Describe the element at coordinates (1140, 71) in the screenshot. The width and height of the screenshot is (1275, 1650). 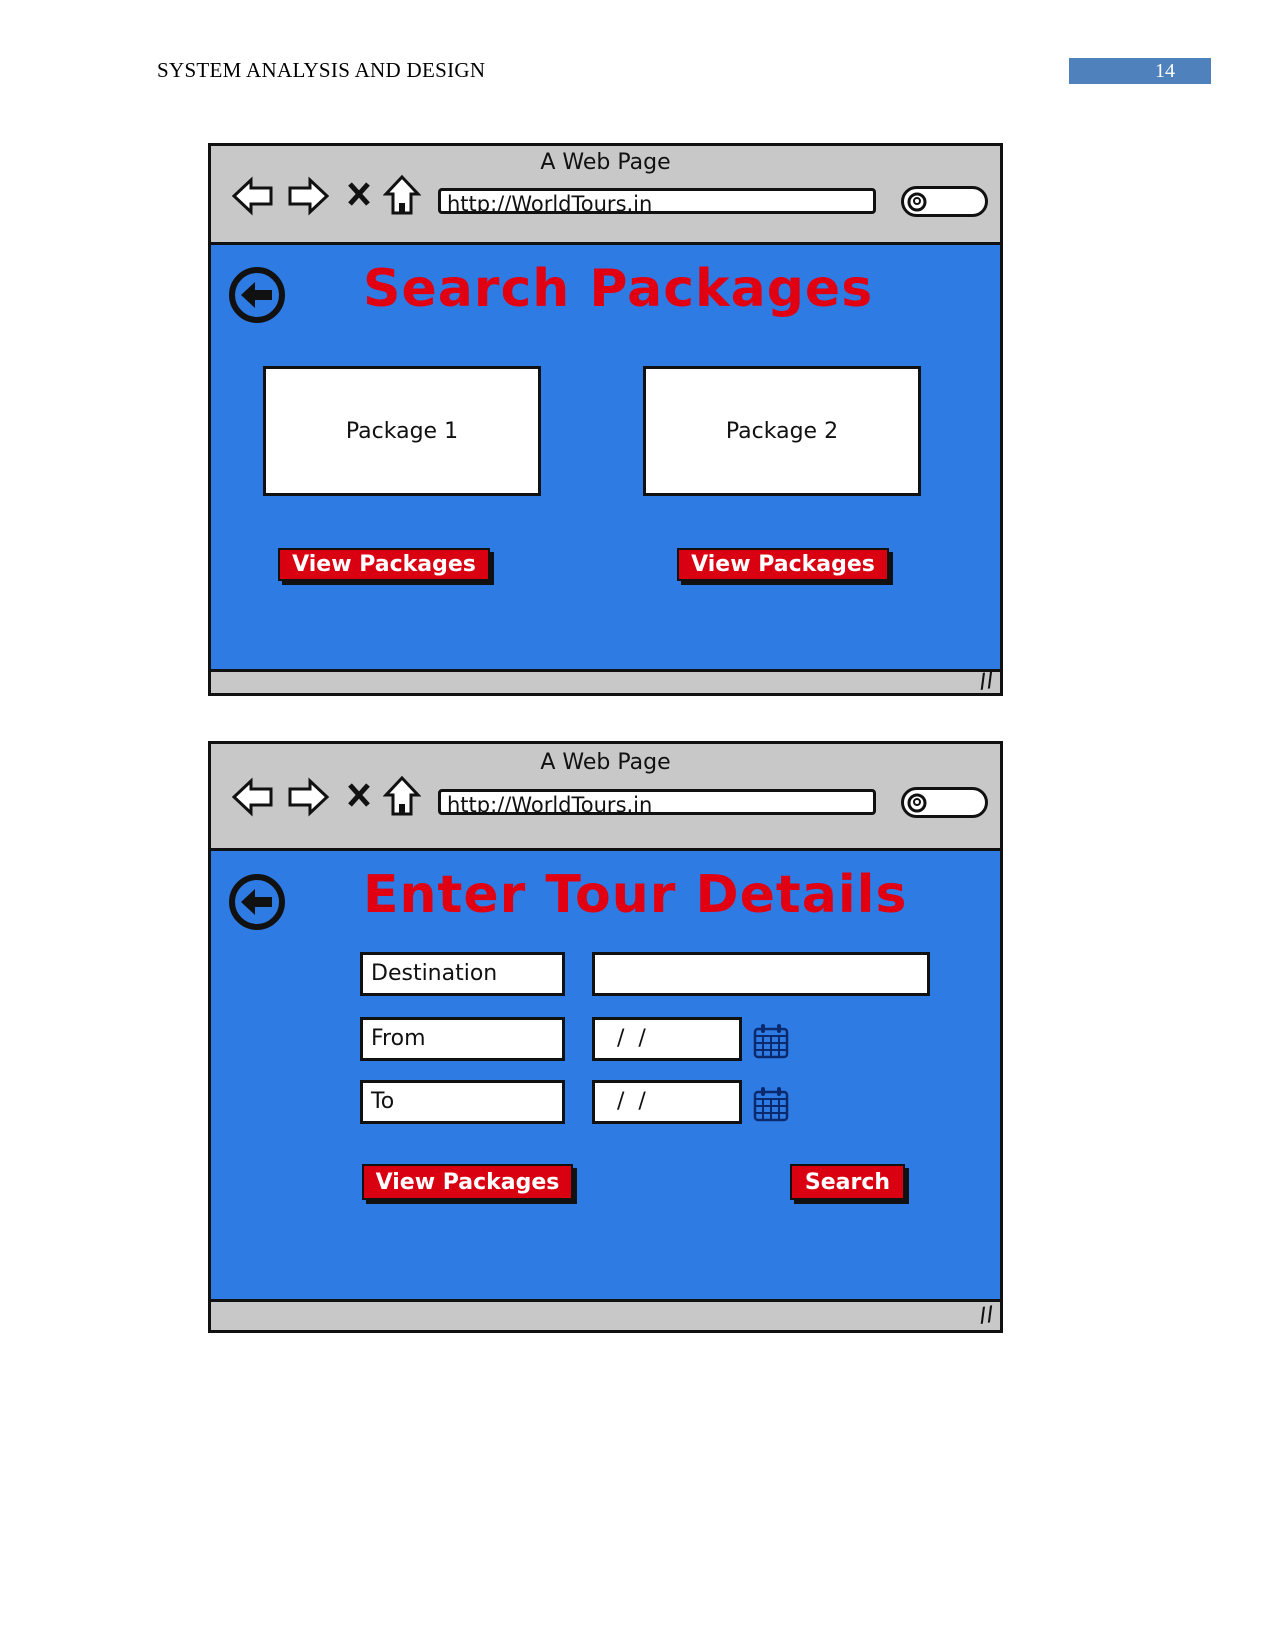
I see `page-number: 14` at that location.